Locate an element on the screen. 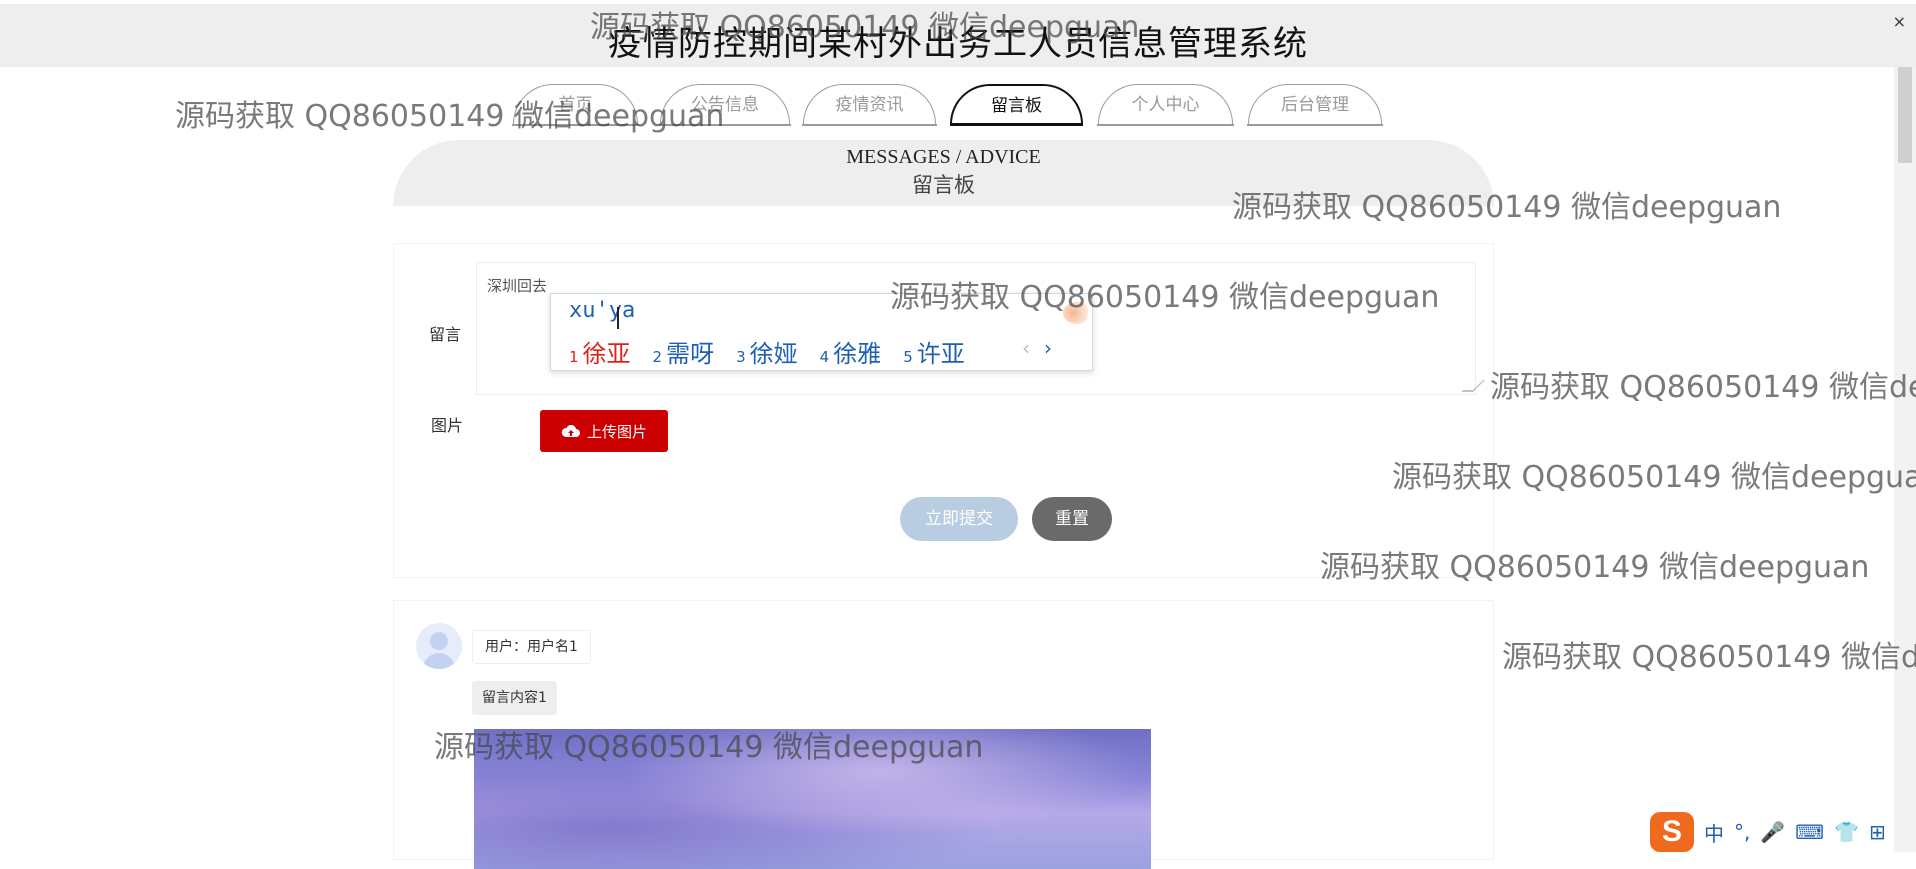 The image size is (1916, 869). ime-candidate-number: 5 is located at coordinates (908, 357).